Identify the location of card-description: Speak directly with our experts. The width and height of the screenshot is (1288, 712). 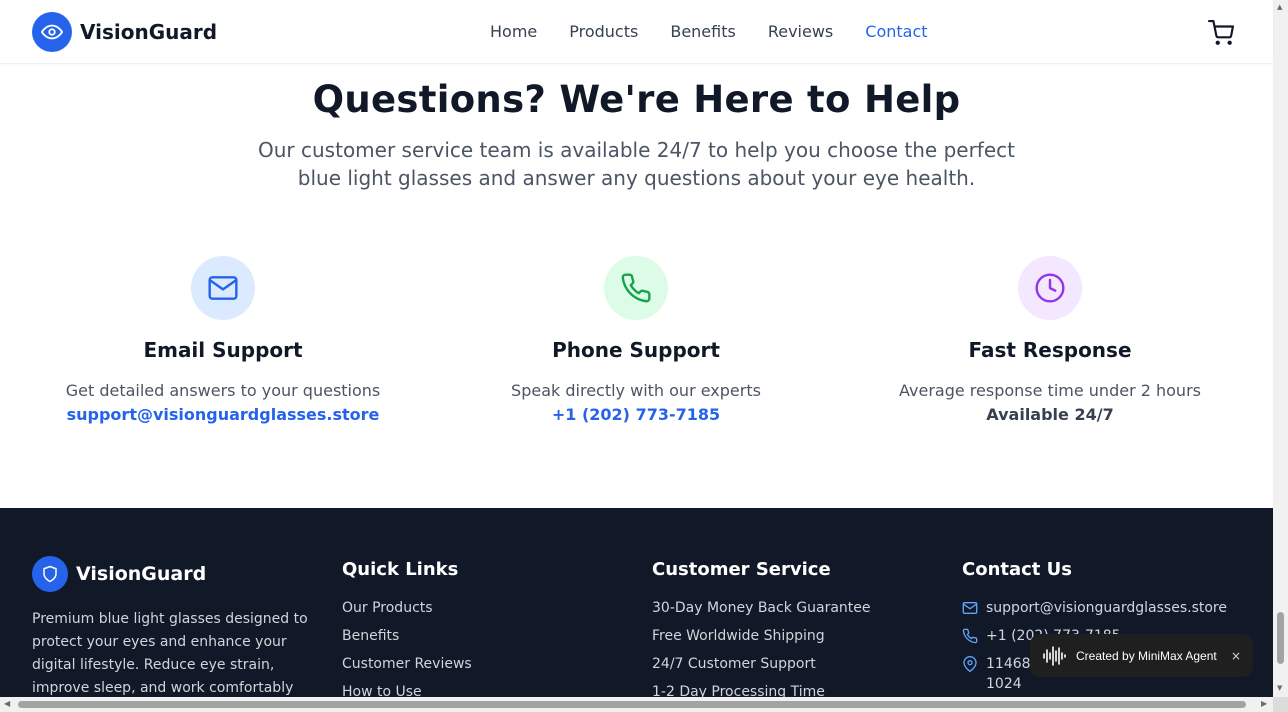
(636, 390).